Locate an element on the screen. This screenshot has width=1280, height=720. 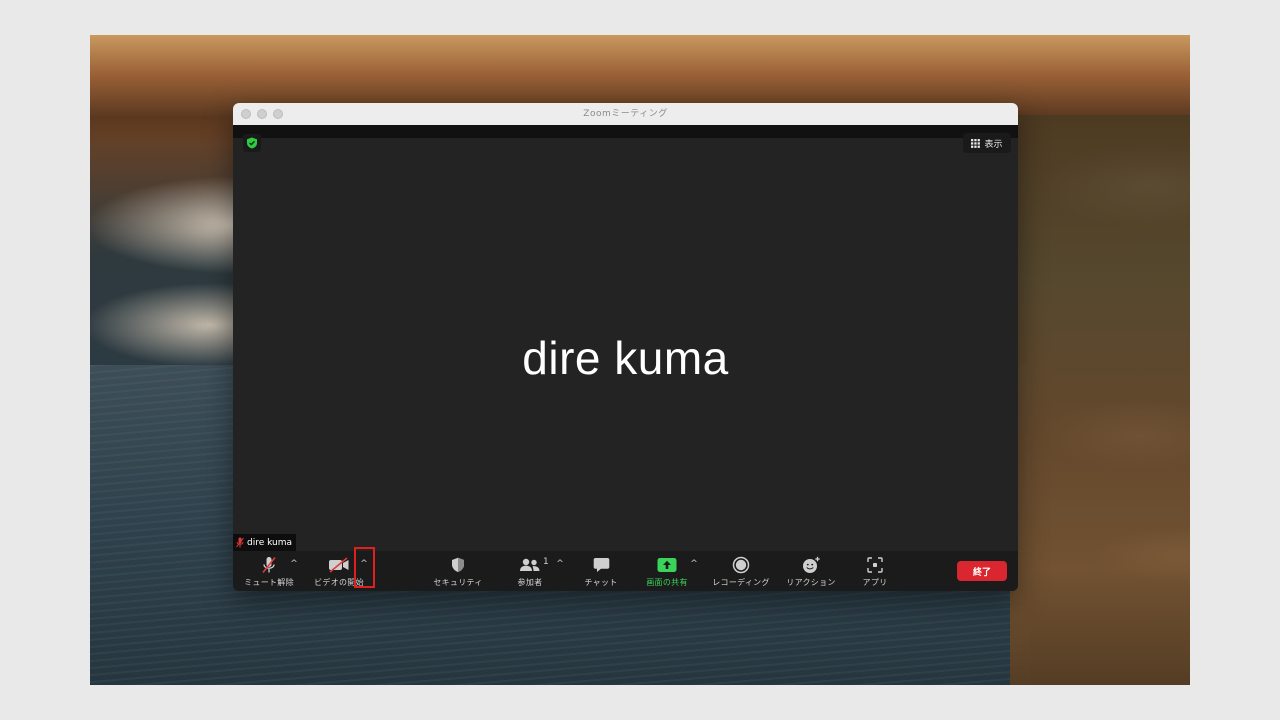
participant-name-tag: dire kuma is located at coordinates (265, 542).